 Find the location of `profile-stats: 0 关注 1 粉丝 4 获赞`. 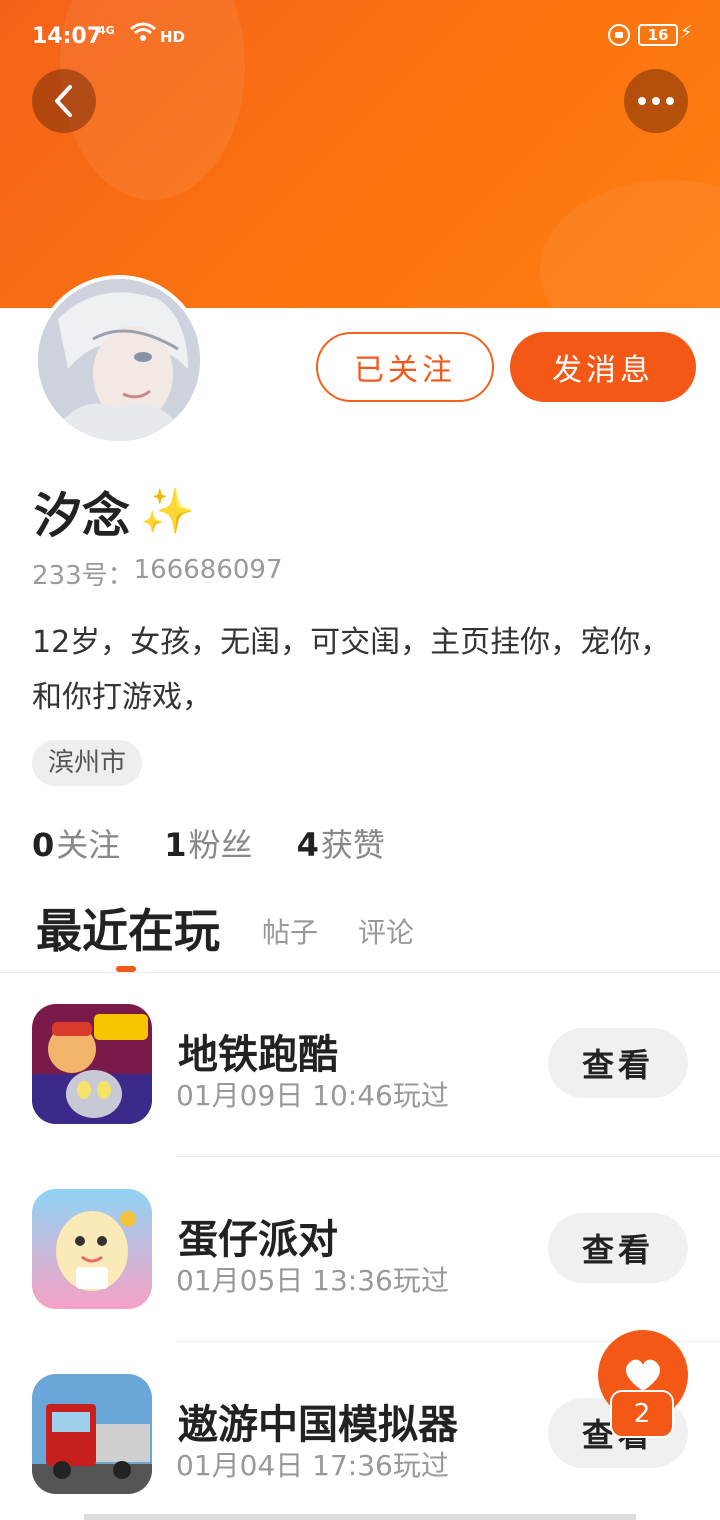

profile-stats: 0 关注 1 粉丝 4 获赞 is located at coordinates (208, 843).